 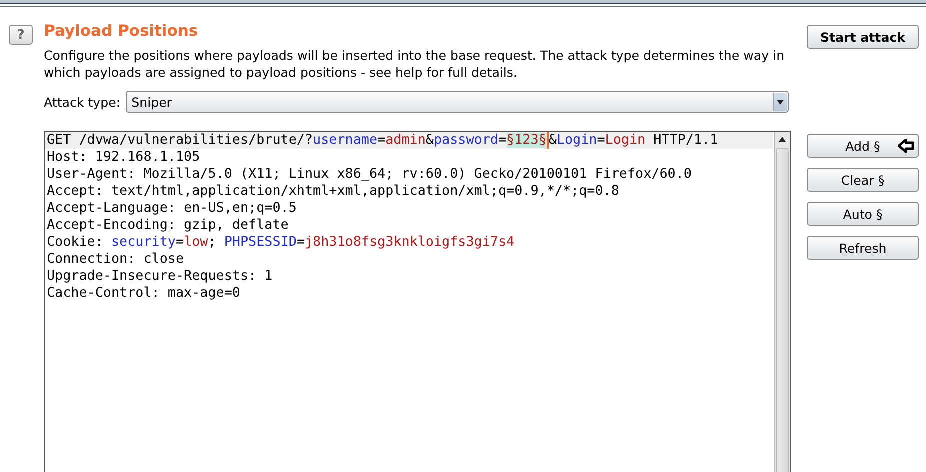 What do you see at coordinates (168, 225) in the screenshot?
I see `request-line: Accept-Encoding: gzip, deflate` at bounding box center [168, 225].